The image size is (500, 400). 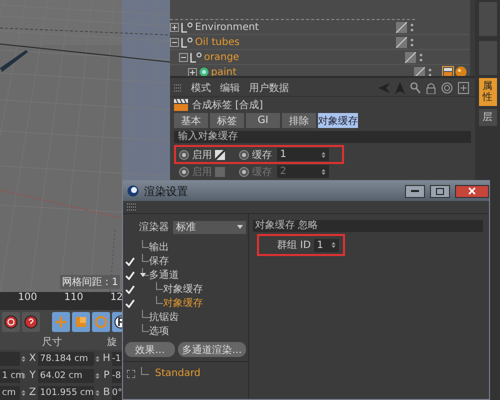 I want to click on section-header: 对象缓存 忽略, so click(x=368, y=226).